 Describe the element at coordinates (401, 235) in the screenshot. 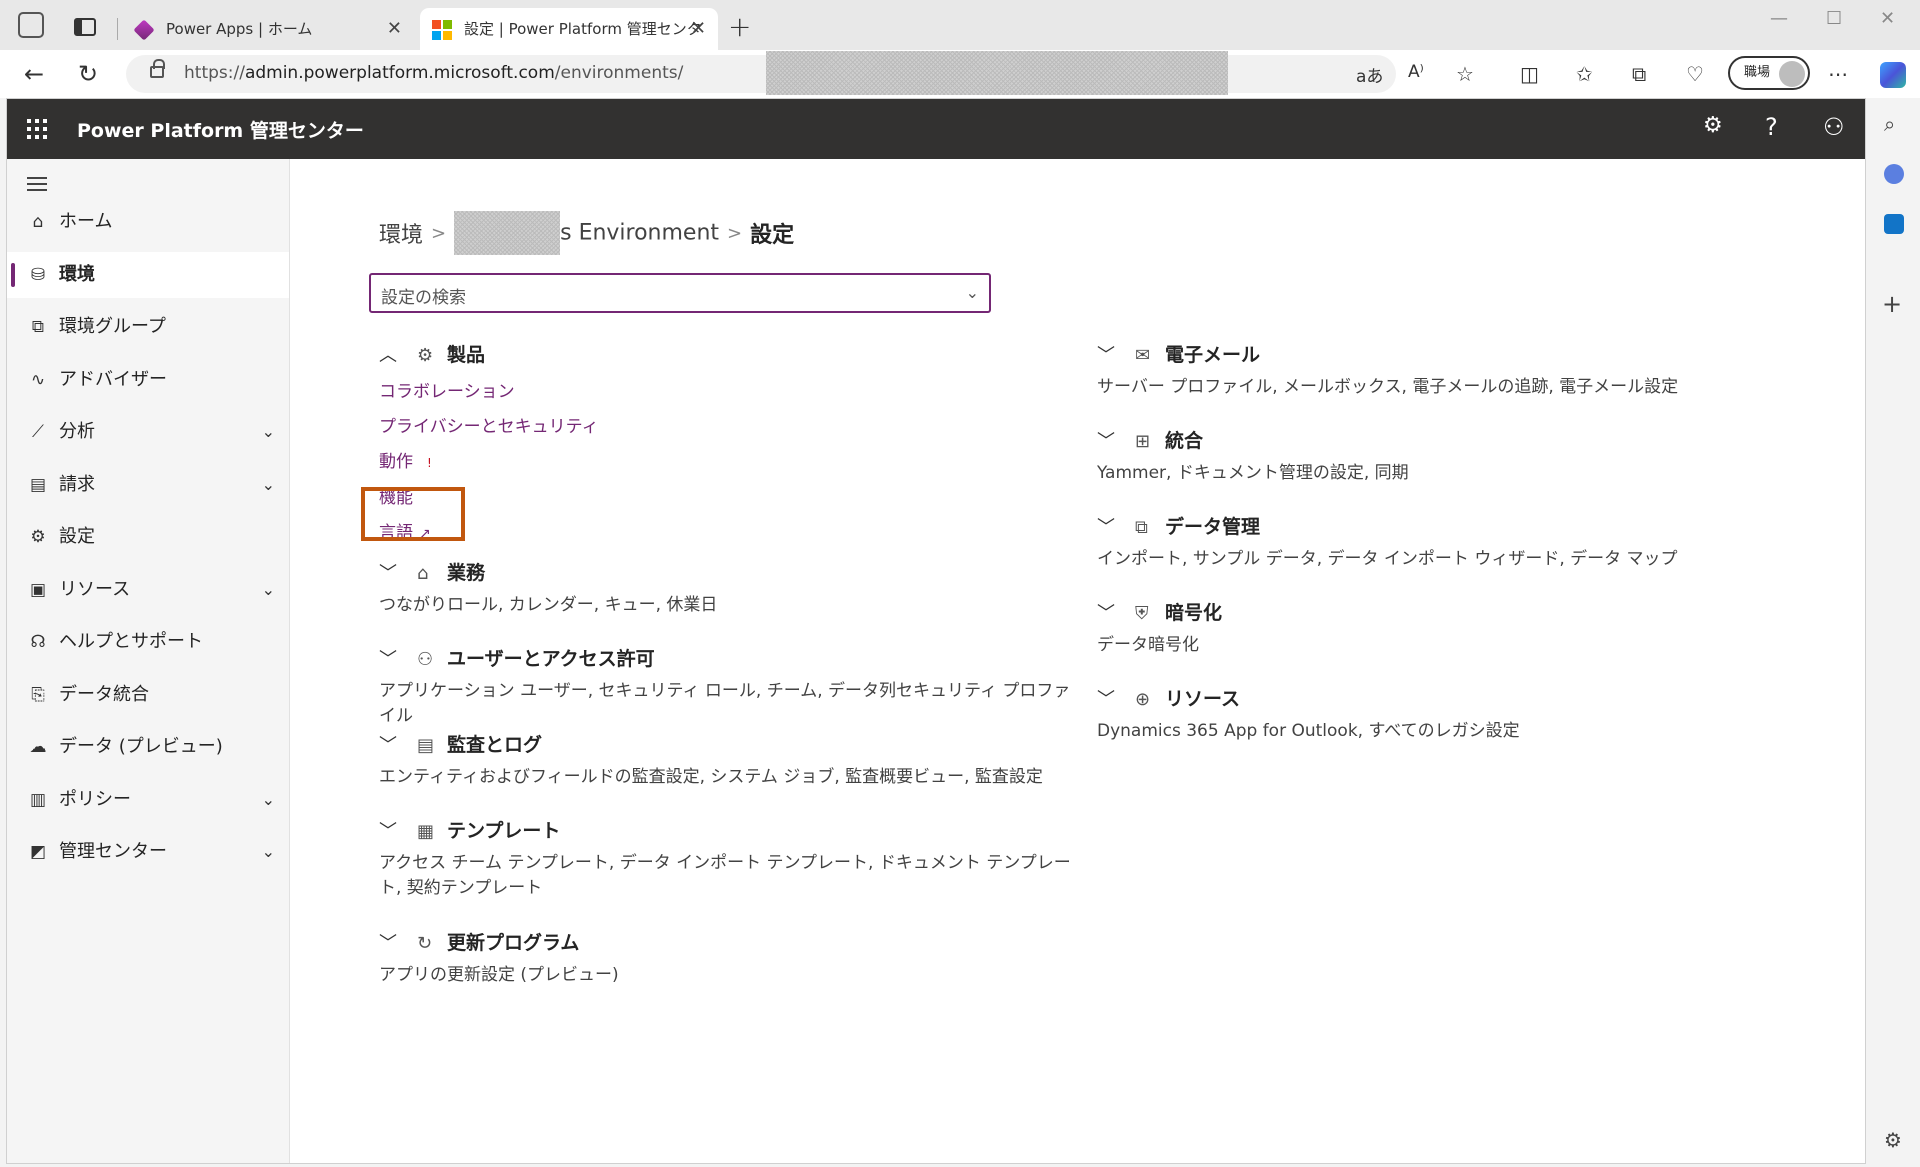

I see `breadcrumb-environments: 環境` at that location.